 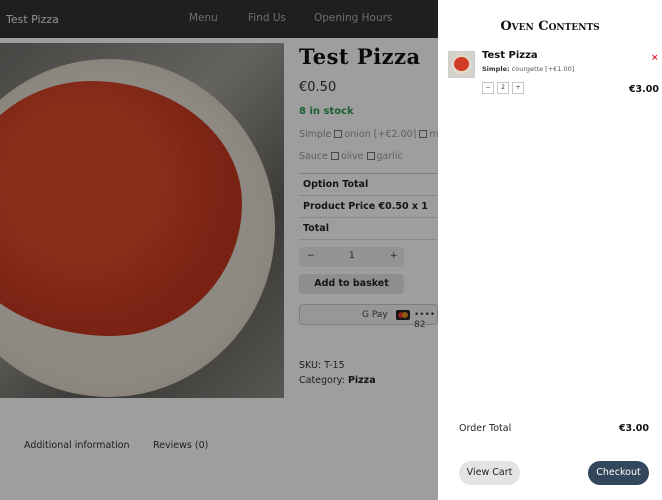 I want to click on cart-qty-plus-button: +, so click(x=518, y=88).